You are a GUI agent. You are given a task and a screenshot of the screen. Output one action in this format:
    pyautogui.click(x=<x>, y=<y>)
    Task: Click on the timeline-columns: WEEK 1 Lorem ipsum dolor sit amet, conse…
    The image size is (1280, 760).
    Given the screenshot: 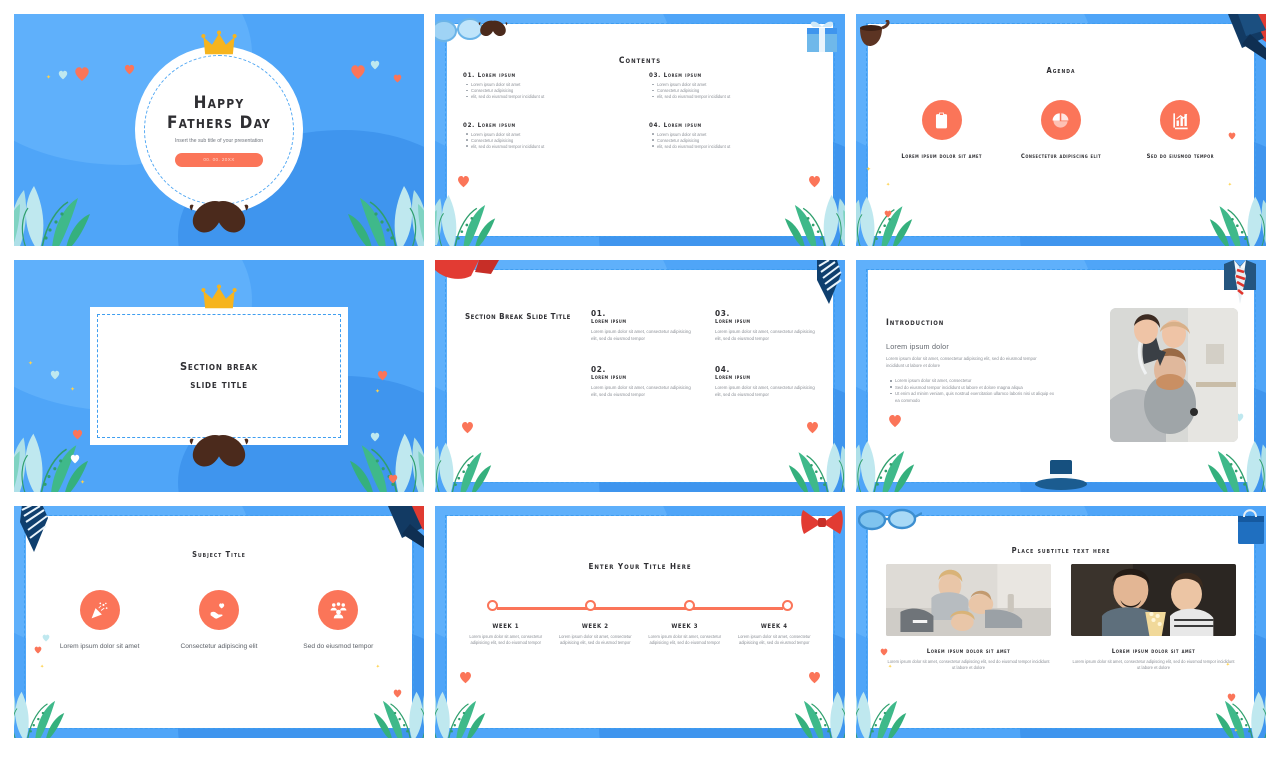 What is the action you would take?
    pyautogui.click(x=640, y=634)
    